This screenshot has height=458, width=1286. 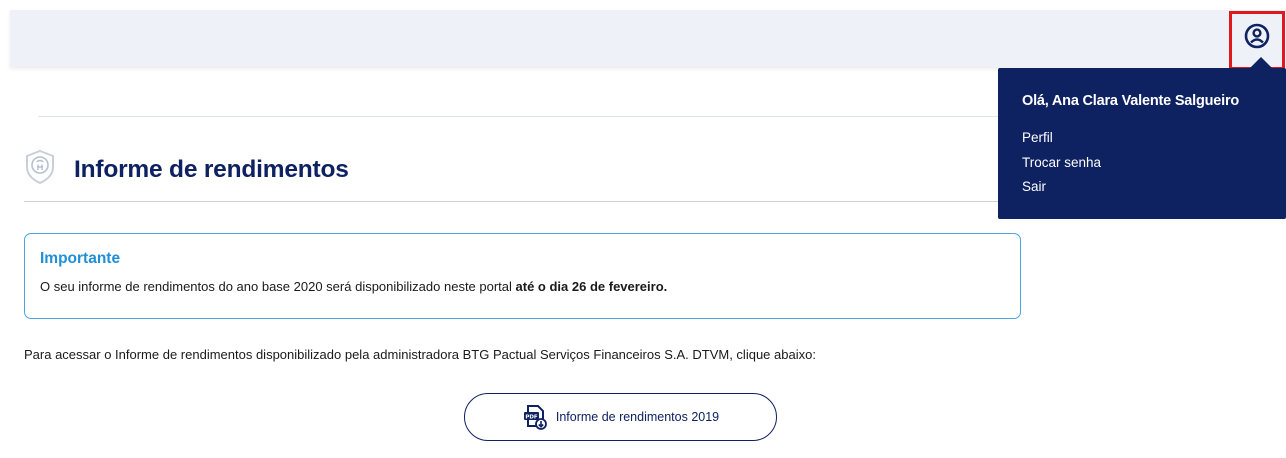 What do you see at coordinates (80, 258) in the screenshot?
I see `notice-title: Importante` at bounding box center [80, 258].